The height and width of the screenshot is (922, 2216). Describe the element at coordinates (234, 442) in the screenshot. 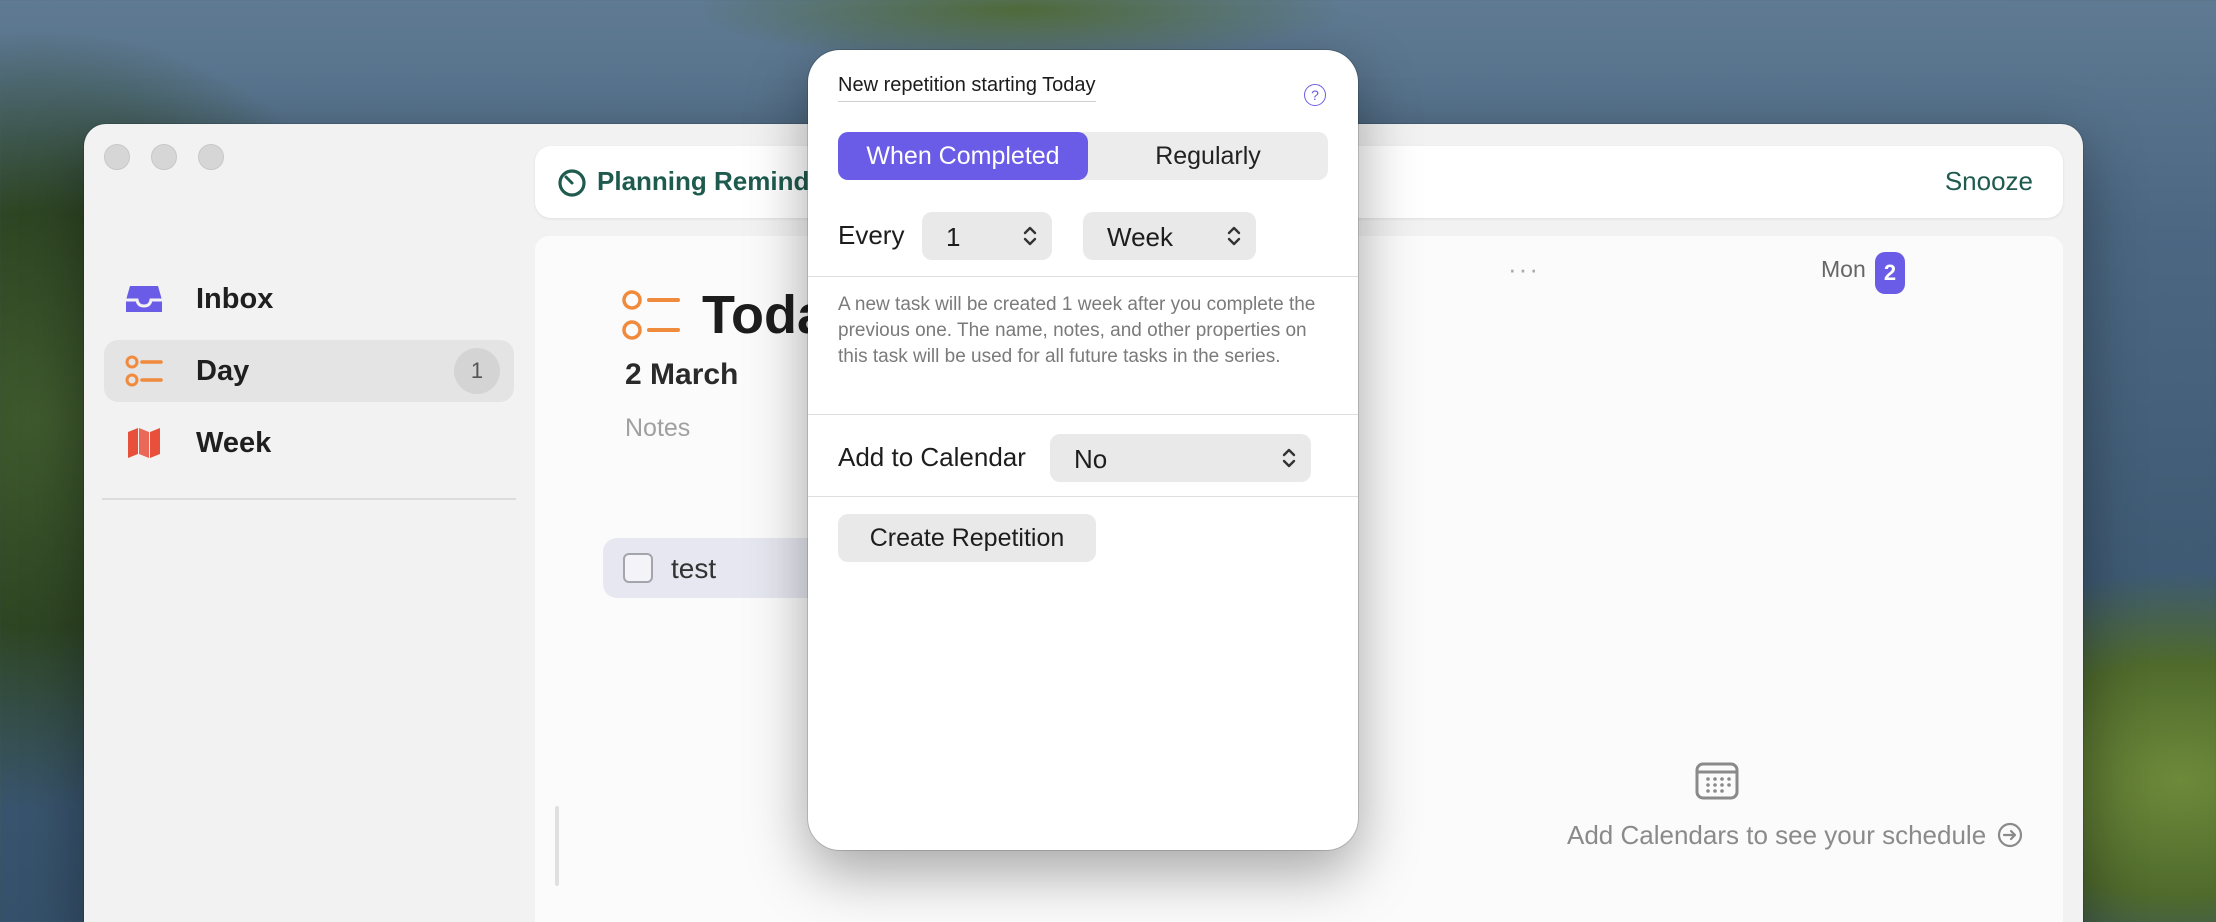

I see `sidebar-item-label: Week` at that location.